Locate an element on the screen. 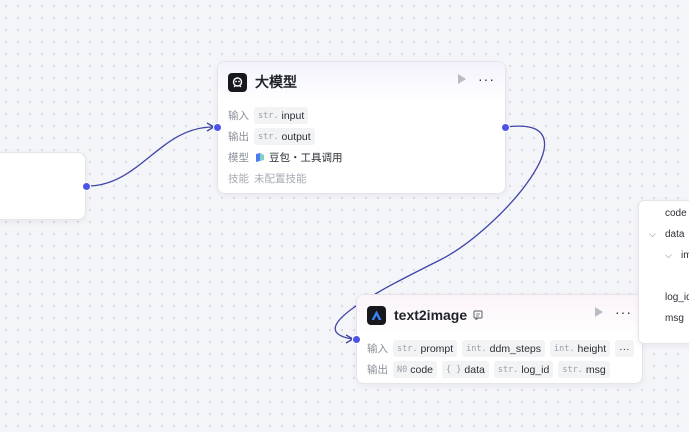 The image size is (689, 432). param-chip: int. height is located at coordinates (580, 348).